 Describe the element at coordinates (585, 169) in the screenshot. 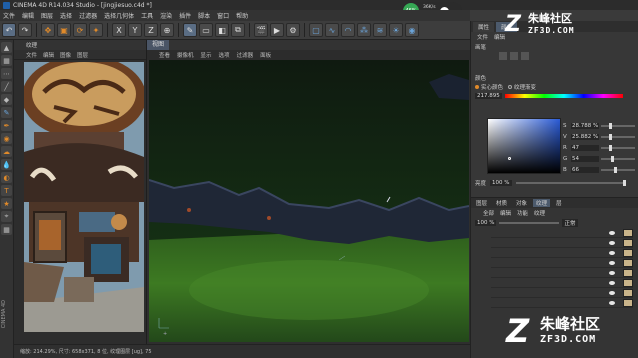

I see `slider-value-field: 66` at that location.